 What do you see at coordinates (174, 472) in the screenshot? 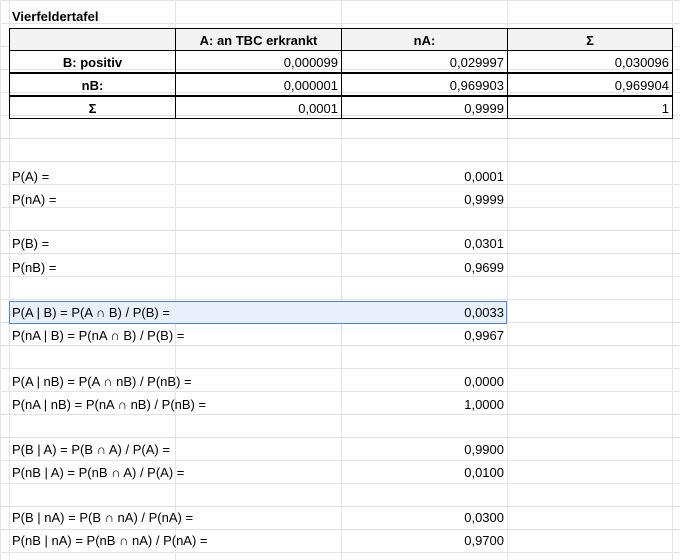
I see `calc-label: P(nB | A) = P(nB ∩ A) / P(A) =` at bounding box center [174, 472].